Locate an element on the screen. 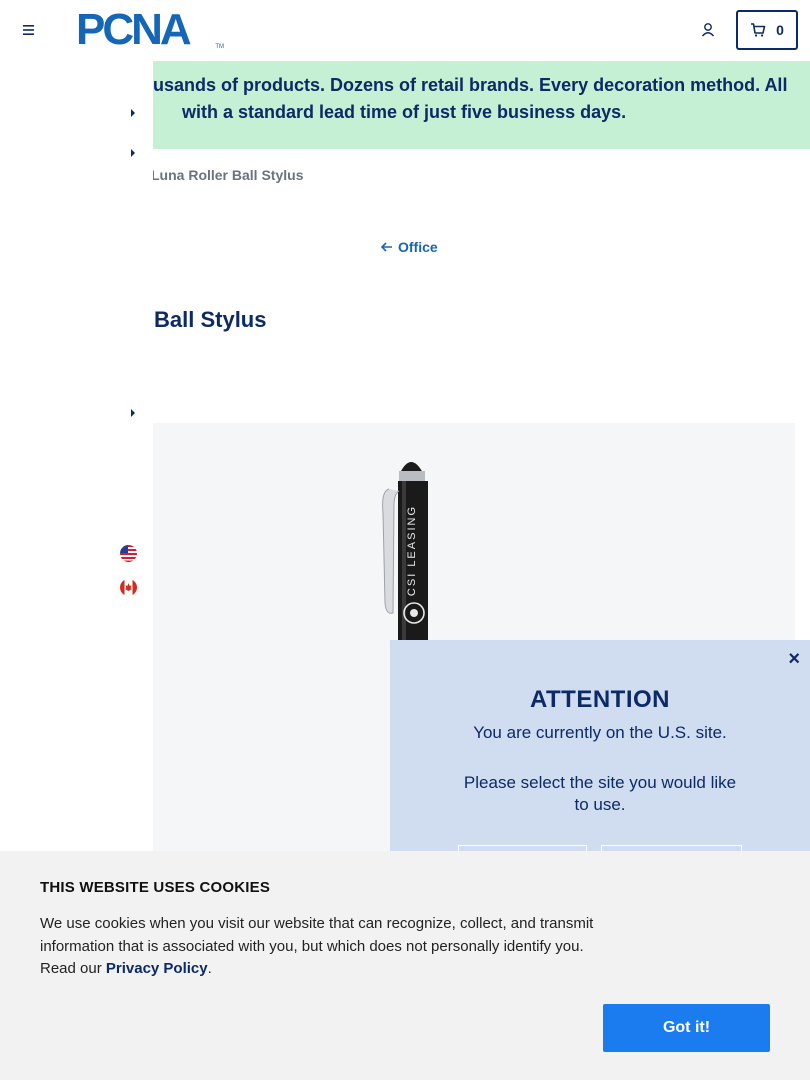  us-flag-icon is located at coordinates (128, 553).